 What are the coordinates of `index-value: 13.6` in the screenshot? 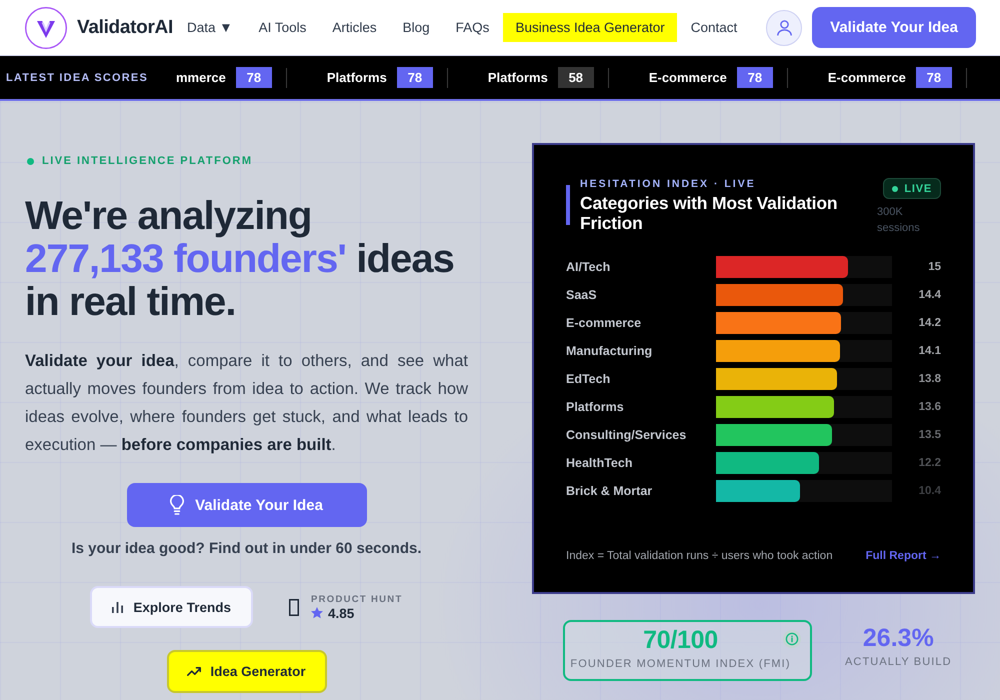 It's located at (929, 407).